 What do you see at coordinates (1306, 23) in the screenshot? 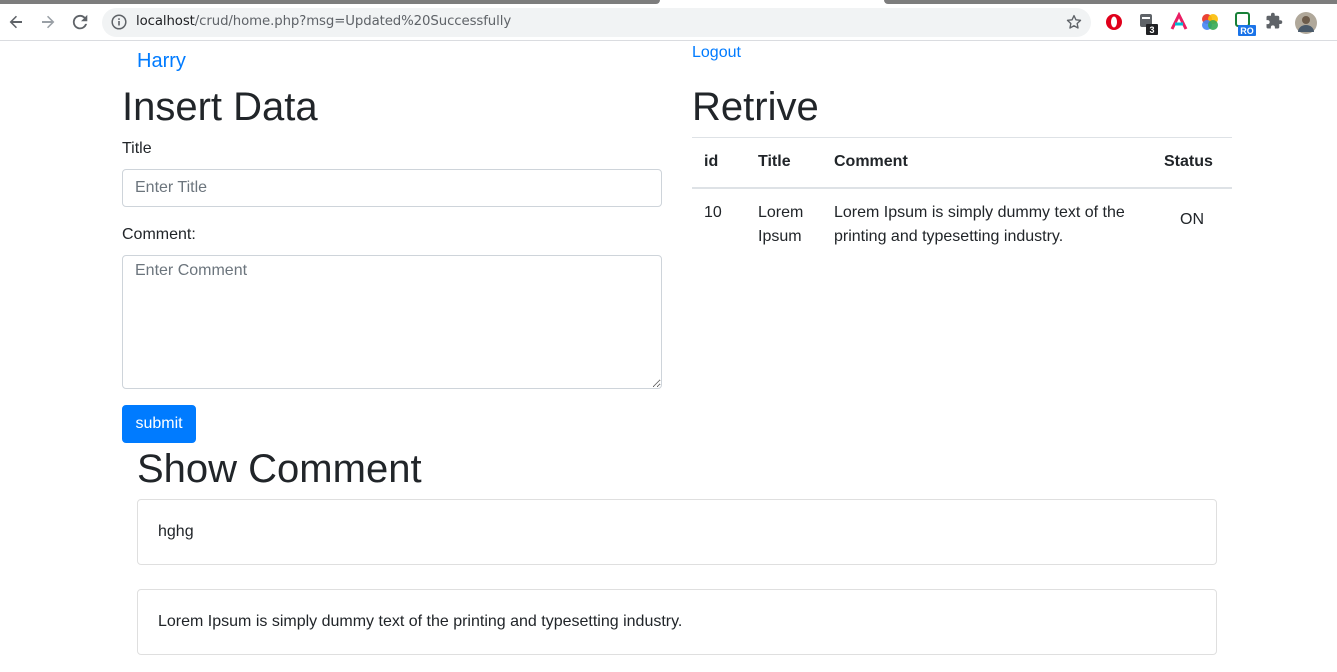
I see `profile-avatar-icon` at bounding box center [1306, 23].